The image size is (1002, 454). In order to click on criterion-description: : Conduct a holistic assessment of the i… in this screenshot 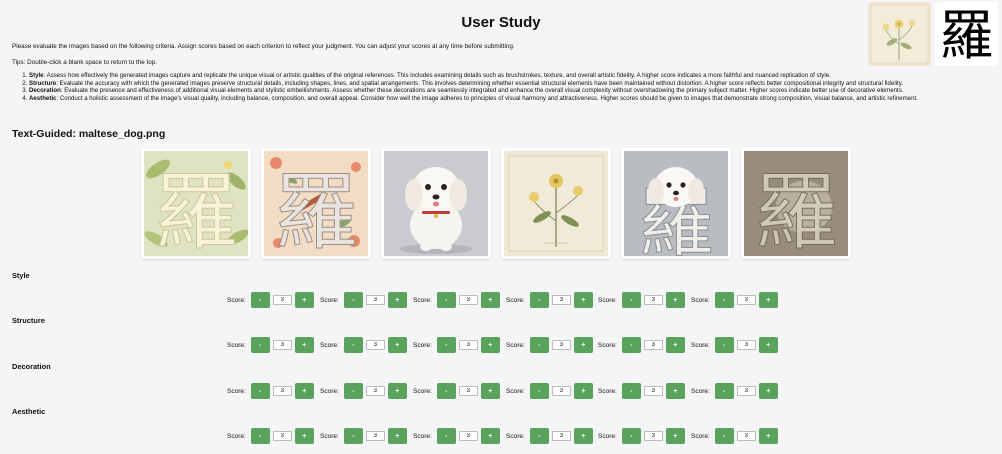, I will do `click(487, 98)`.